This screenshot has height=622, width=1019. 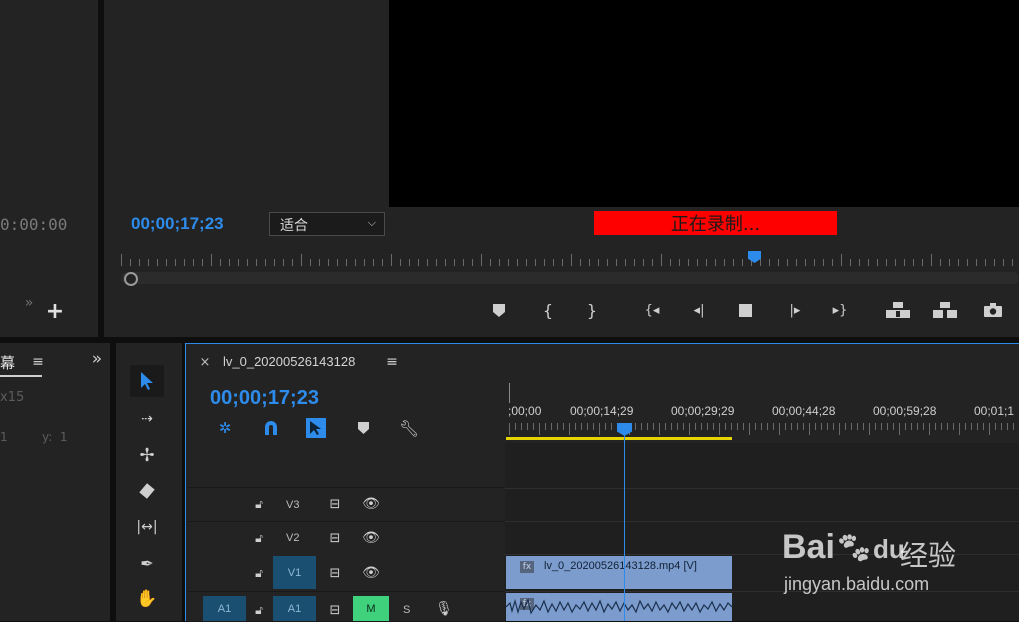 I want to click on audio-clip: fx, so click(x=619, y=607).